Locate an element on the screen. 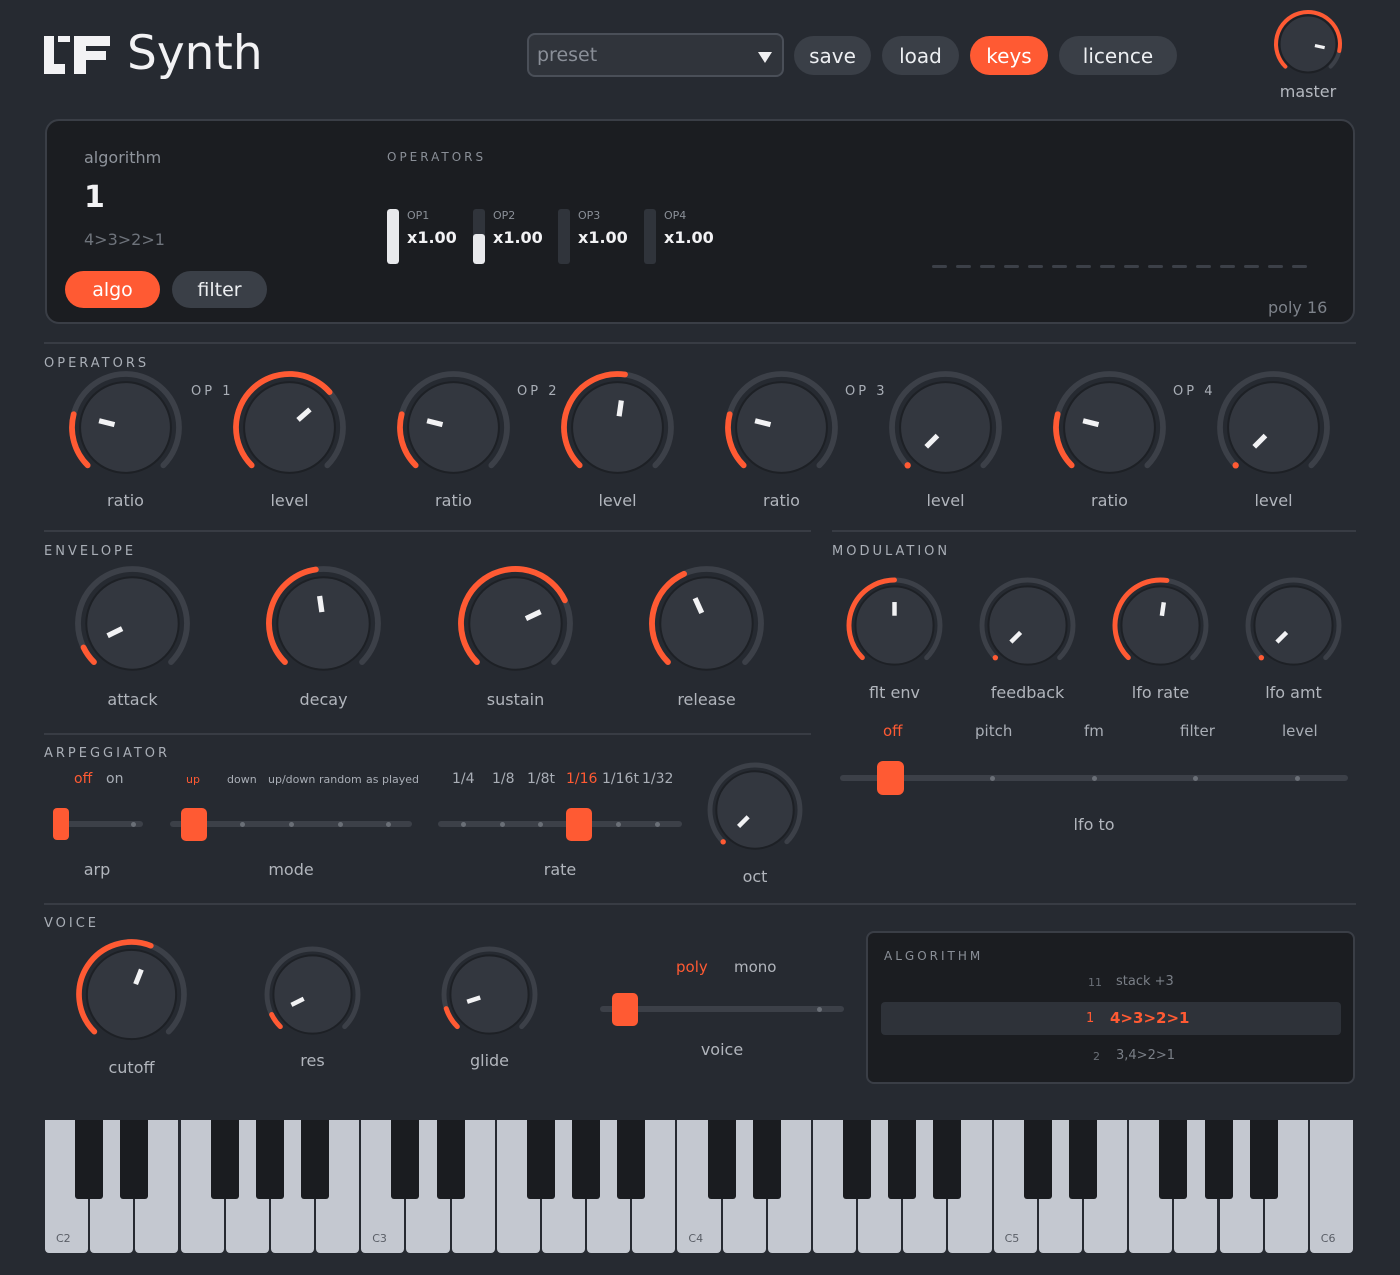 The height and width of the screenshot is (1275, 1400). glide-knob-dial is located at coordinates (489, 994).